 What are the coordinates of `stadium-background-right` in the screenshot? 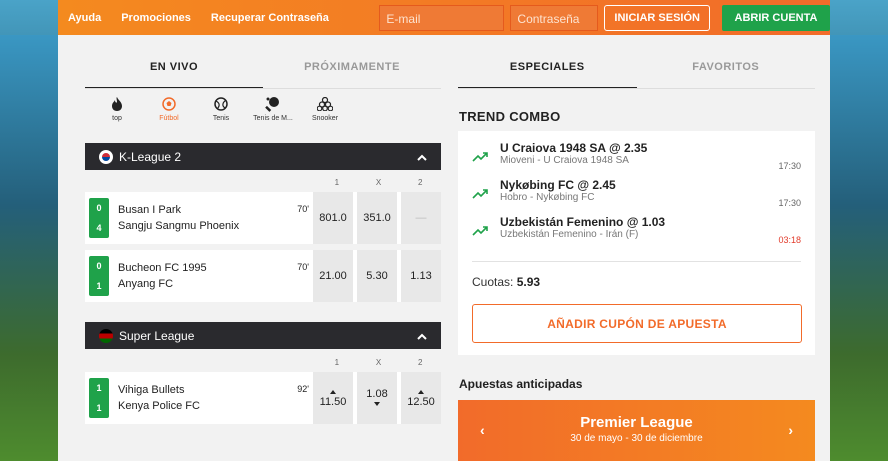 It's located at (859, 248).